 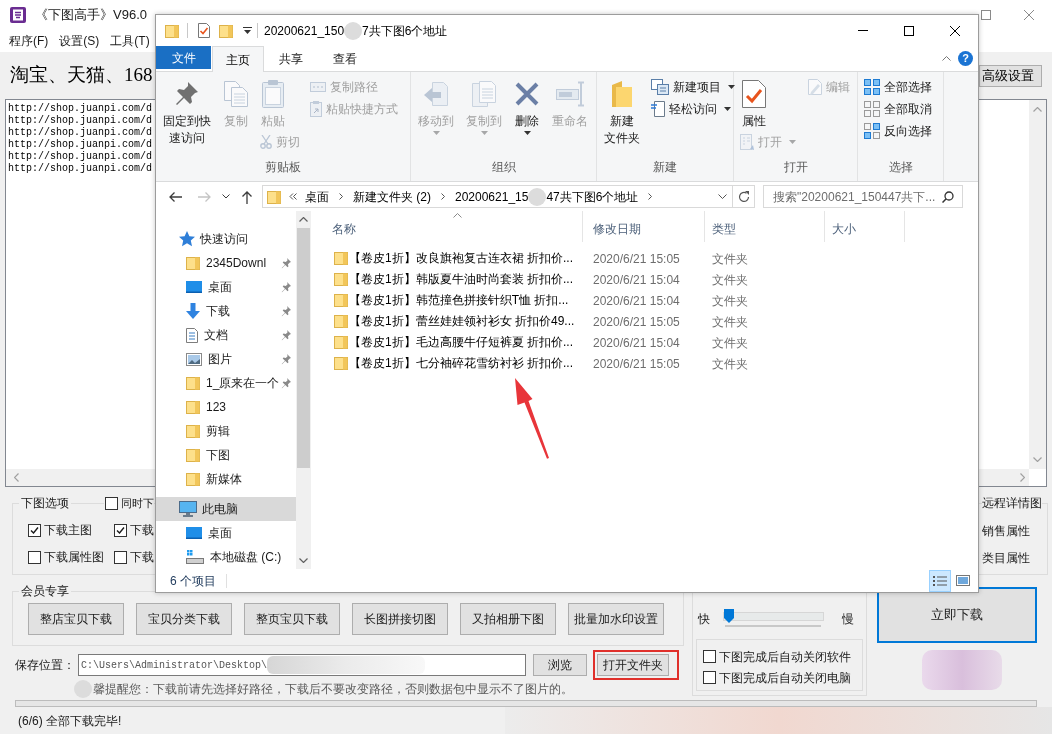 I want to click on documents-icon, so click(x=660, y=87).